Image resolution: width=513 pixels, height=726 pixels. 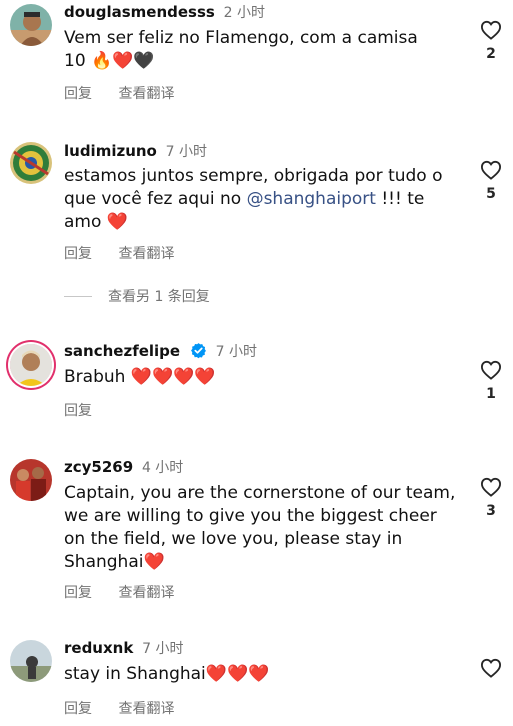 What do you see at coordinates (198, 353) in the screenshot?
I see `verified-badge-icon` at bounding box center [198, 353].